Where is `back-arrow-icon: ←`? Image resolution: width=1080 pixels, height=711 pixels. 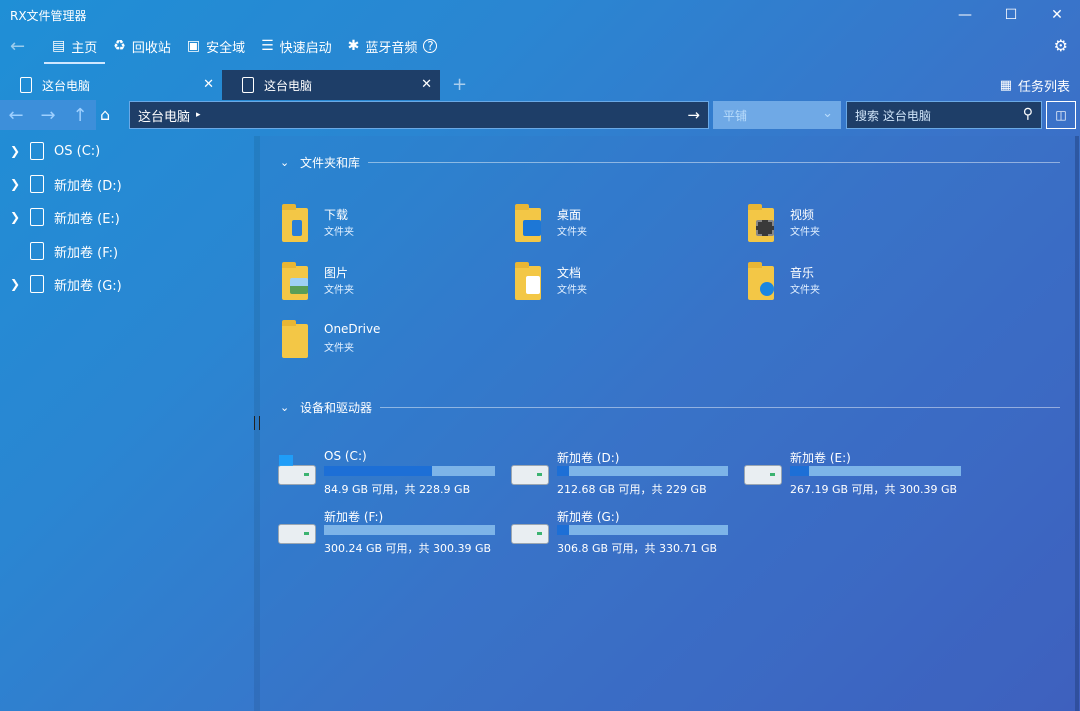 back-arrow-icon: ← is located at coordinates (17, 46).